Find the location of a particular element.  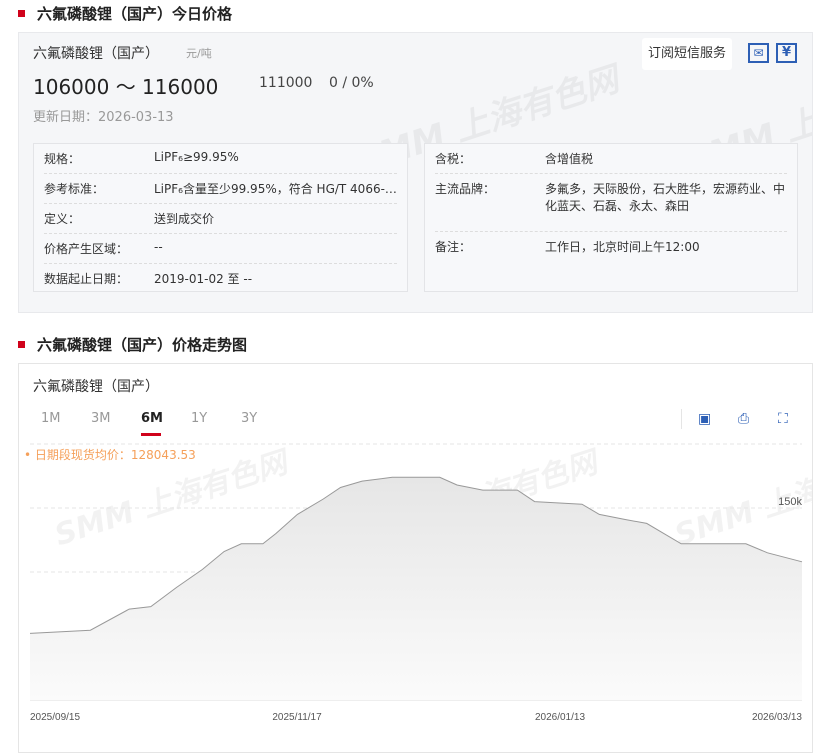

table-row: 规格： LiPF₆≥99.95% is located at coordinates (220, 159).